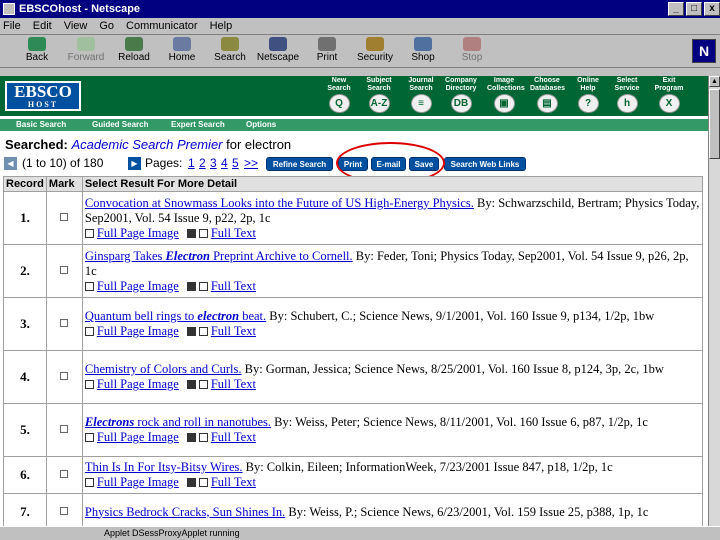  What do you see at coordinates (506, 95) in the screenshot?
I see `header-image-collections: Image Collections ▣` at bounding box center [506, 95].